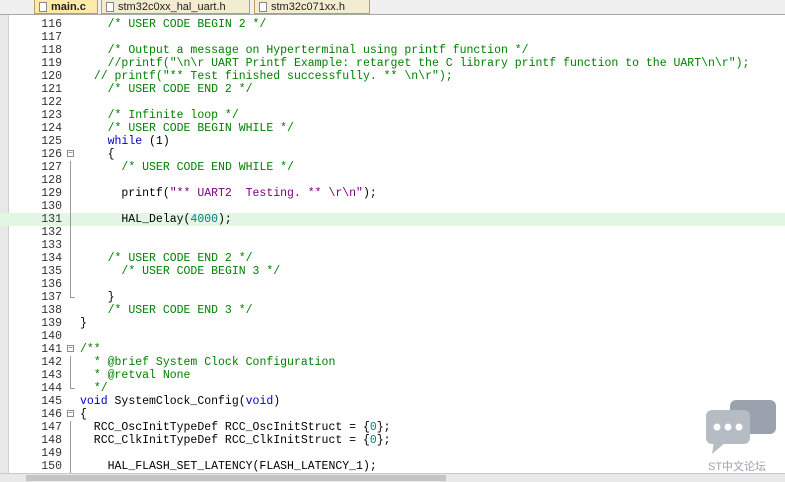 Image resolution: width=785 pixels, height=482 pixels. Describe the element at coordinates (392, 115) in the screenshot. I see `code-line: 123 /* Infinite loop */` at that location.